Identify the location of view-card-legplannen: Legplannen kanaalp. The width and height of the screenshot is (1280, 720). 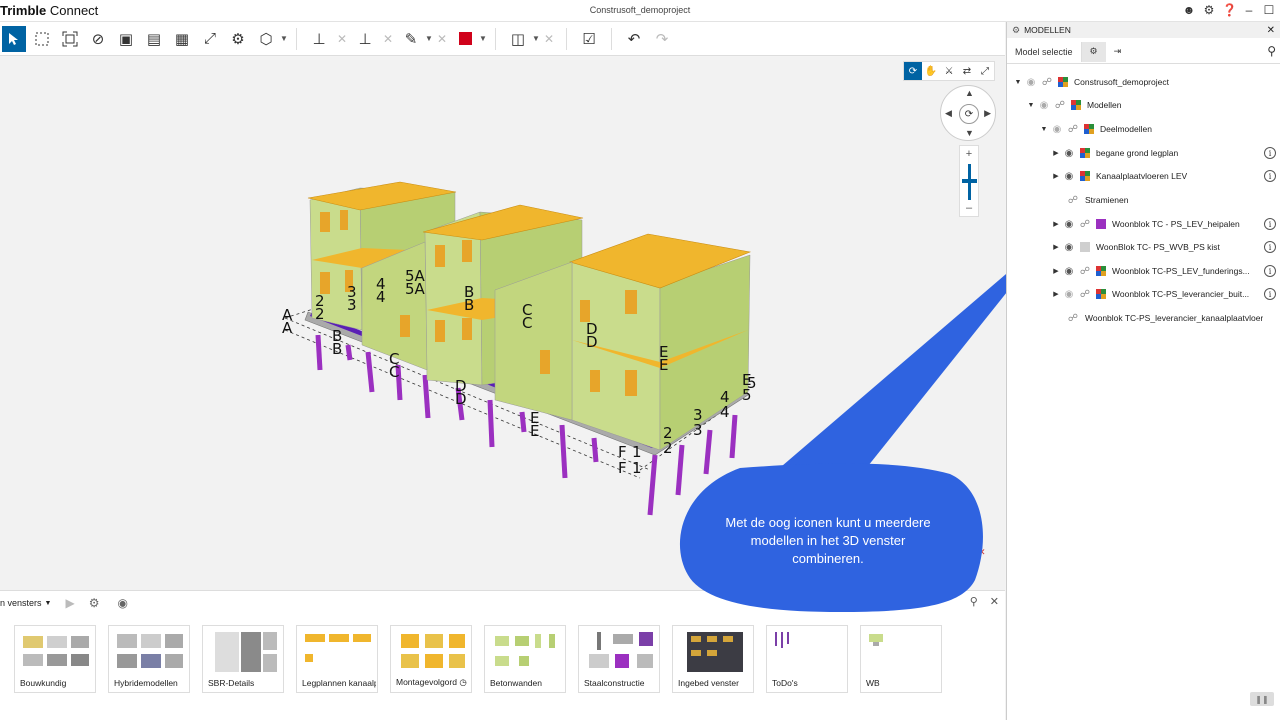
(337, 659).